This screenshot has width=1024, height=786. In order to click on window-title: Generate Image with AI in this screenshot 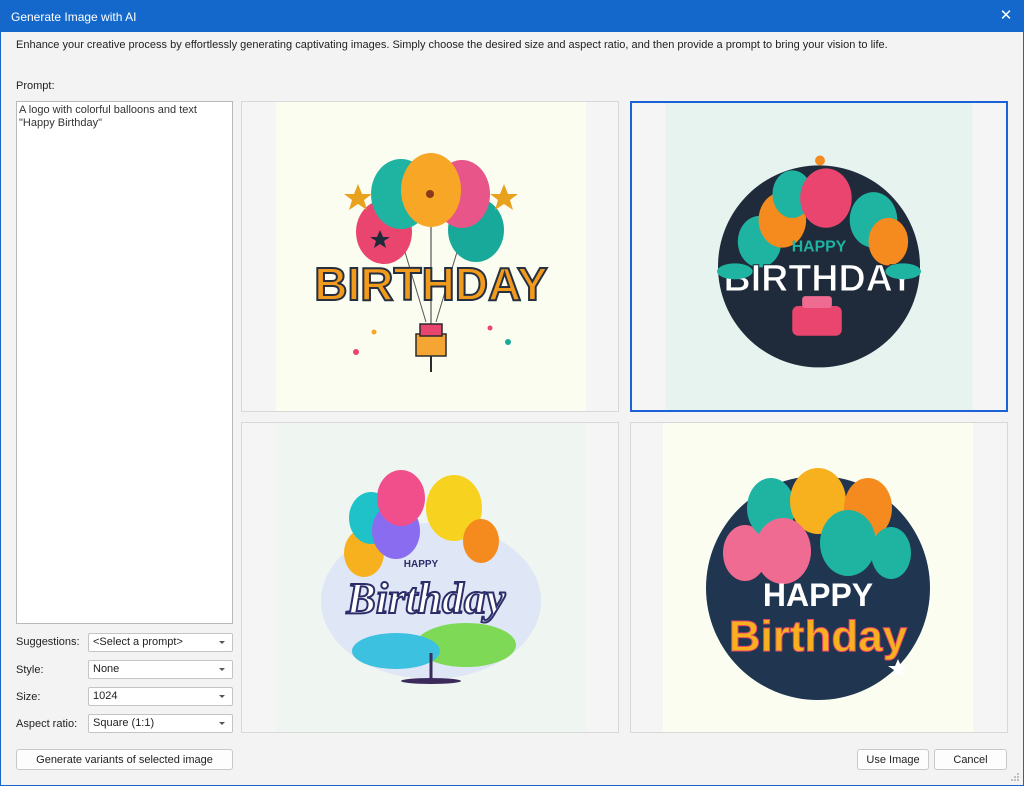, I will do `click(74, 17)`.